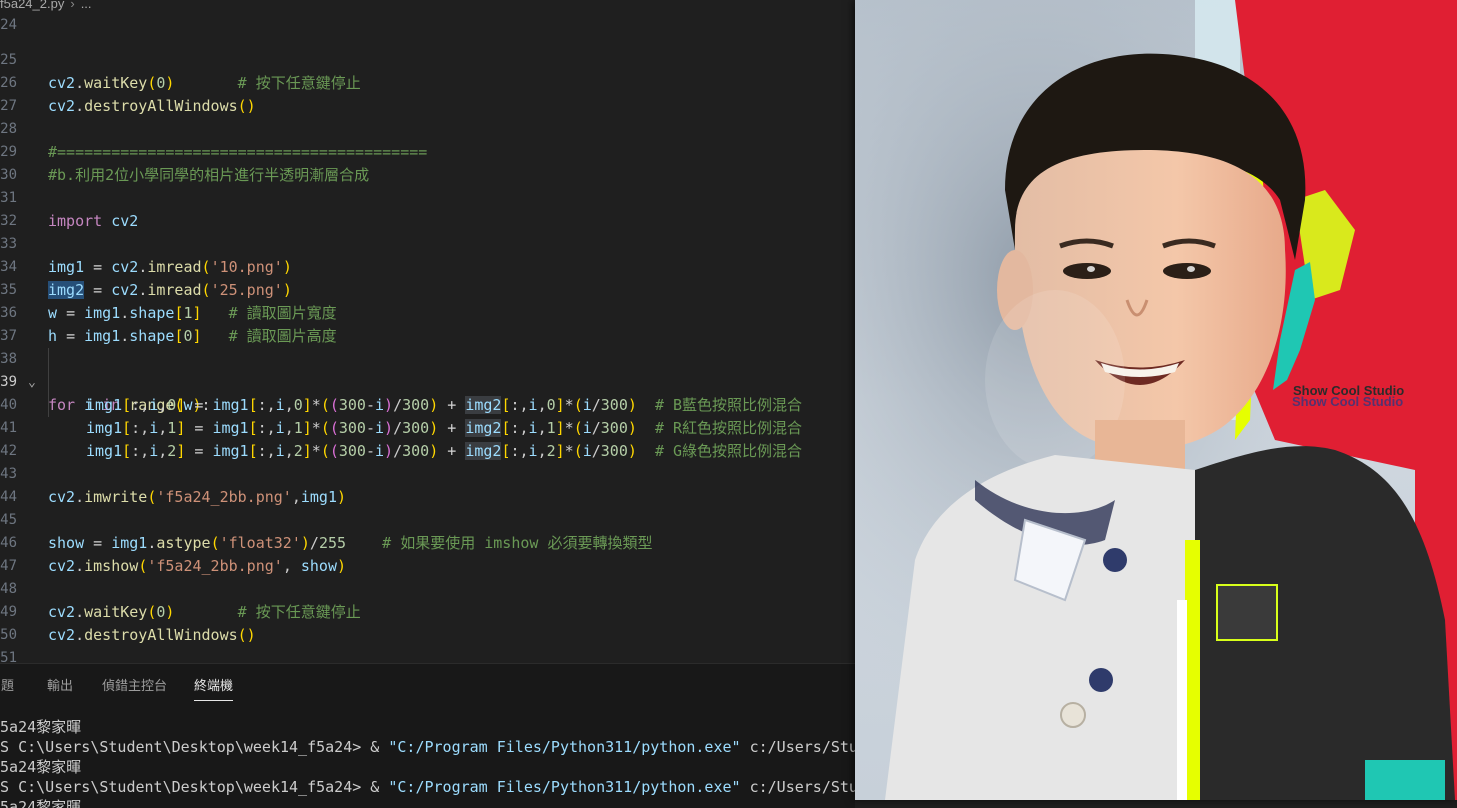  I want to click on code-line: 27, so click(427, 93).